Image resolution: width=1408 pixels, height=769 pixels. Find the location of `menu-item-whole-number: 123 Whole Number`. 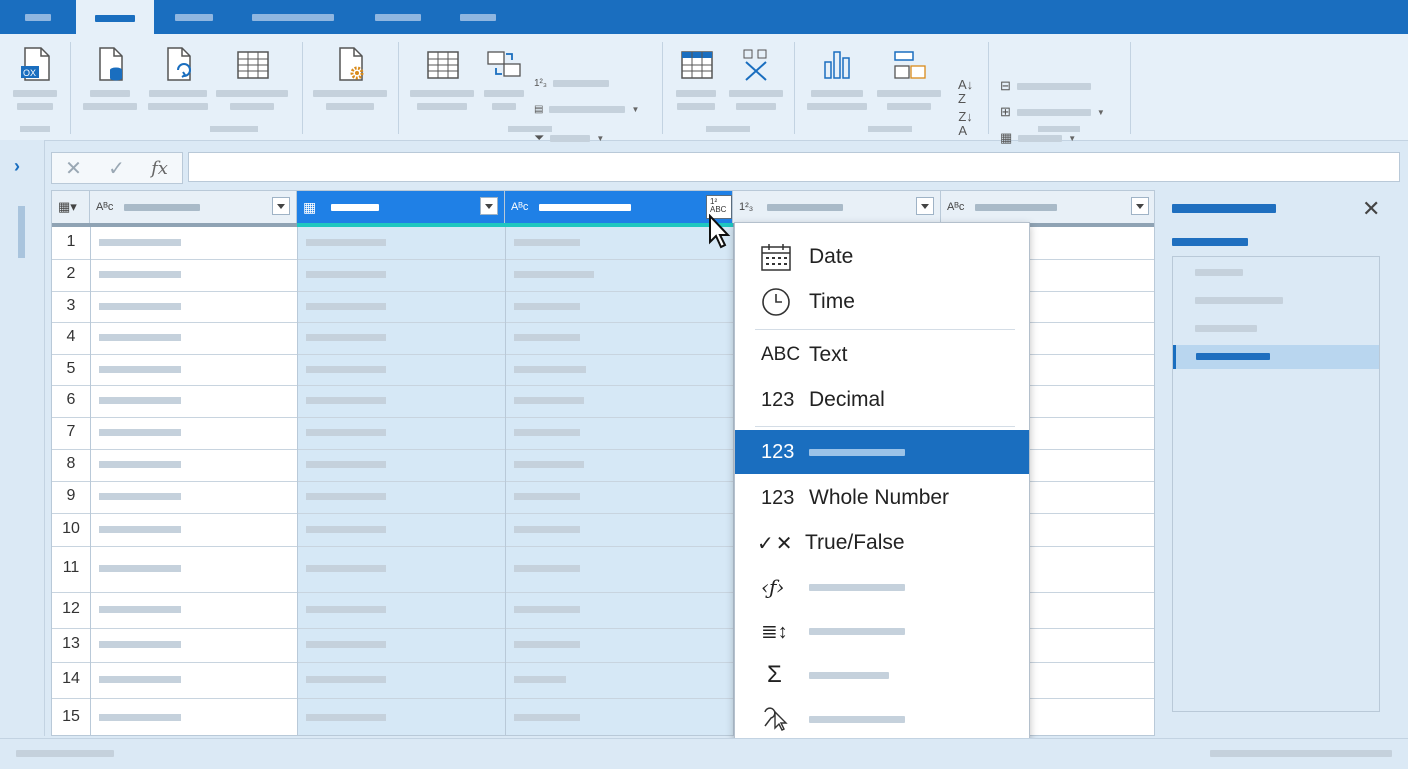

menu-item-whole-number: 123 Whole Number is located at coordinates (882, 498).